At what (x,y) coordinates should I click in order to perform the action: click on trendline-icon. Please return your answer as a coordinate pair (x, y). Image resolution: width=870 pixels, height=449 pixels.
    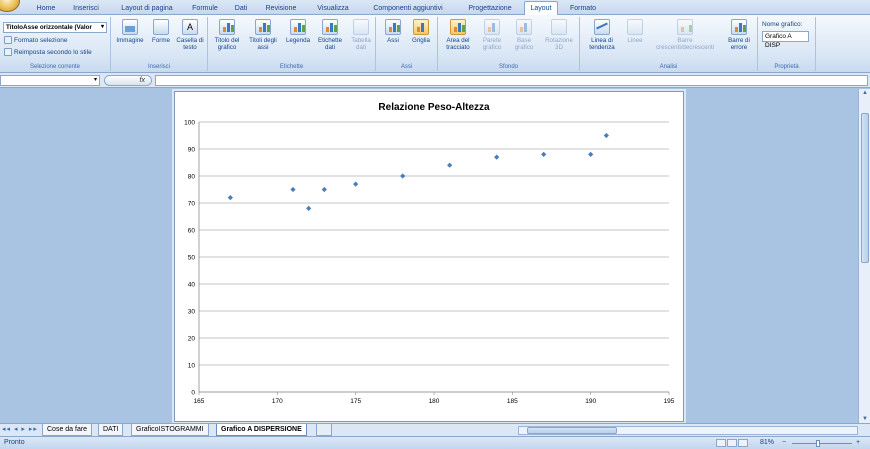
    Looking at the image, I should click on (602, 27).